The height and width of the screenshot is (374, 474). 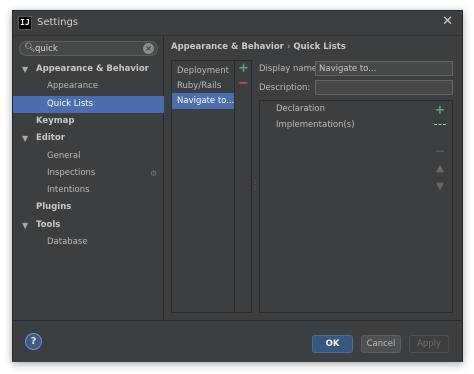 I want to click on breadcrumb-current: Quick Lists, so click(x=319, y=47).